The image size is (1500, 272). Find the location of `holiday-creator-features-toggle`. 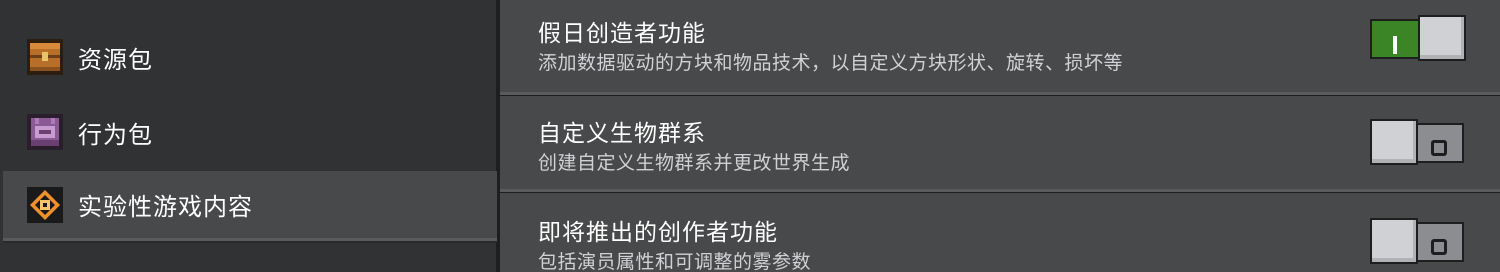

holiday-creator-features-toggle is located at coordinates (1418, 38).